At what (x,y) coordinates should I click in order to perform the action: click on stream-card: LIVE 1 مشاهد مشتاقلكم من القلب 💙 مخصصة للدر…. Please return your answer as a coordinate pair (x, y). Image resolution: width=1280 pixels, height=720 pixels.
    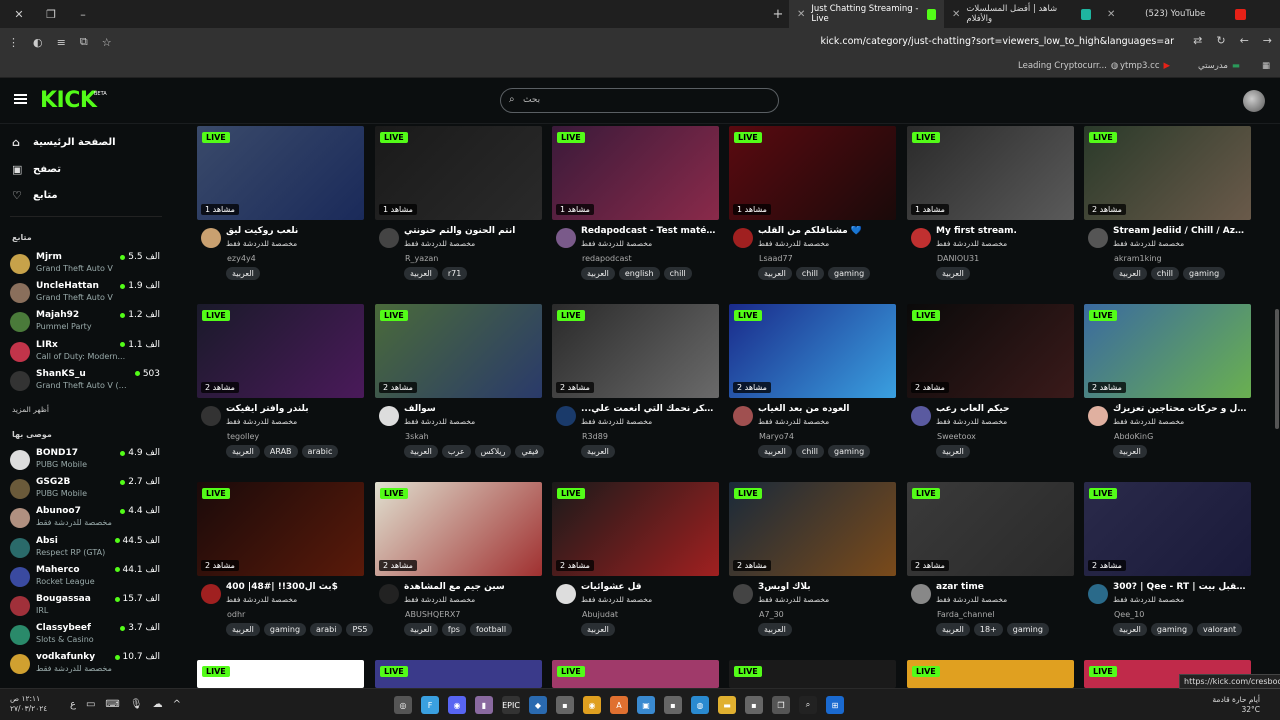
    Looking at the image, I should click on (812, 203).